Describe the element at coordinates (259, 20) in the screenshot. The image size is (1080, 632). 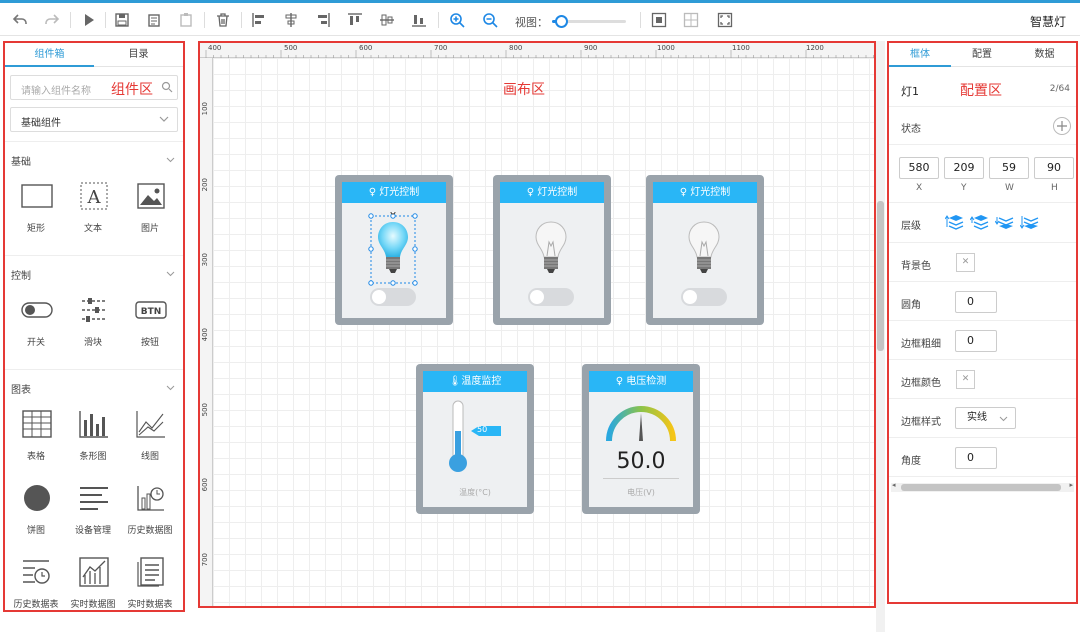
I see `align-left-button` at that location.